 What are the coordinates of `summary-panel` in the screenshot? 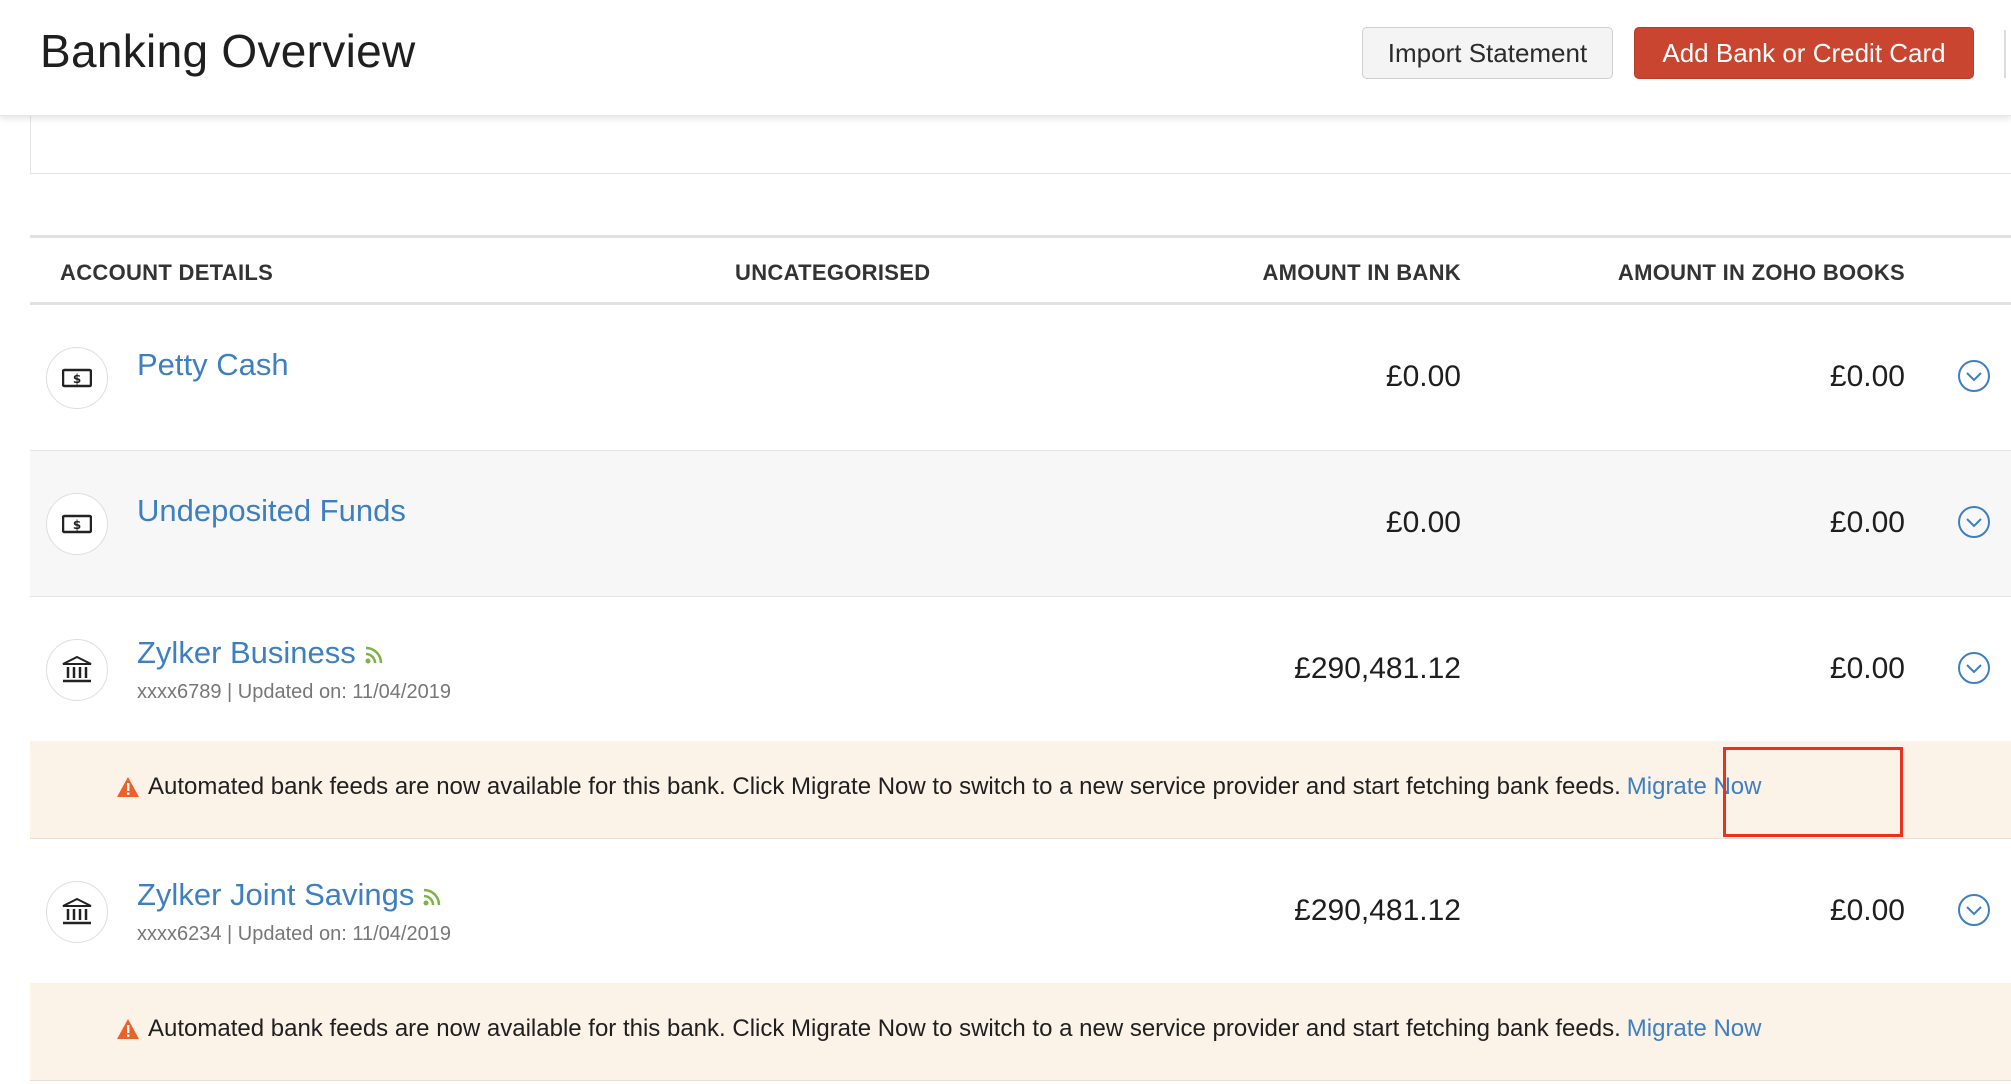 It's located at (1020, 145).